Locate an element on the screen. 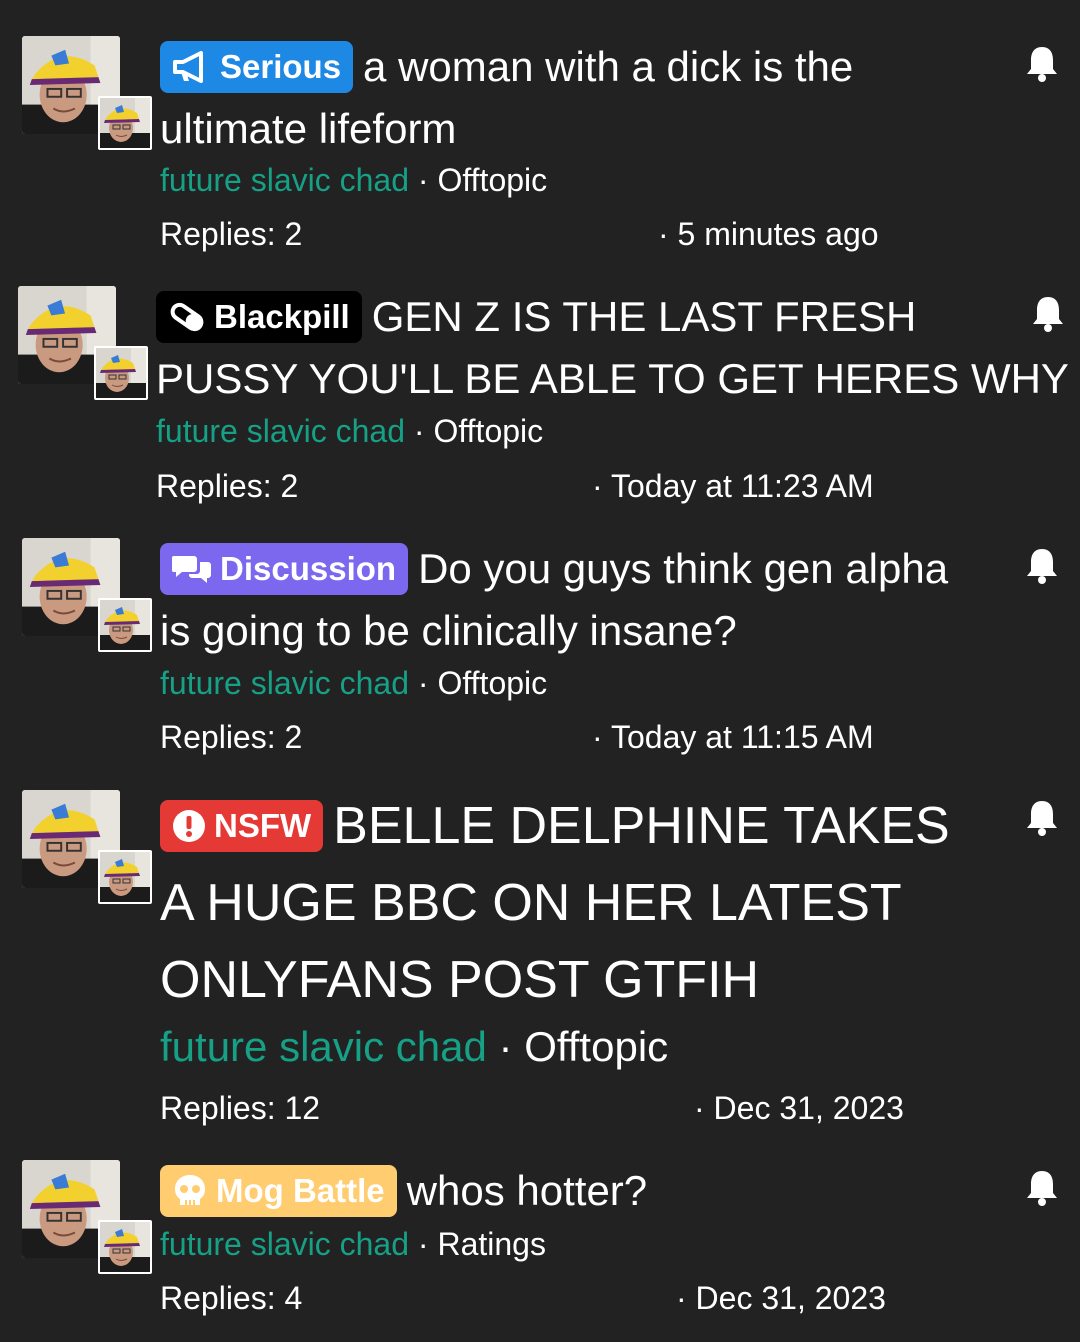 Image resolution: width=1080 pixels, height=1342 pixels. title-line: BELLE DELPHINE TAKES is located at coordinates (641, 826).